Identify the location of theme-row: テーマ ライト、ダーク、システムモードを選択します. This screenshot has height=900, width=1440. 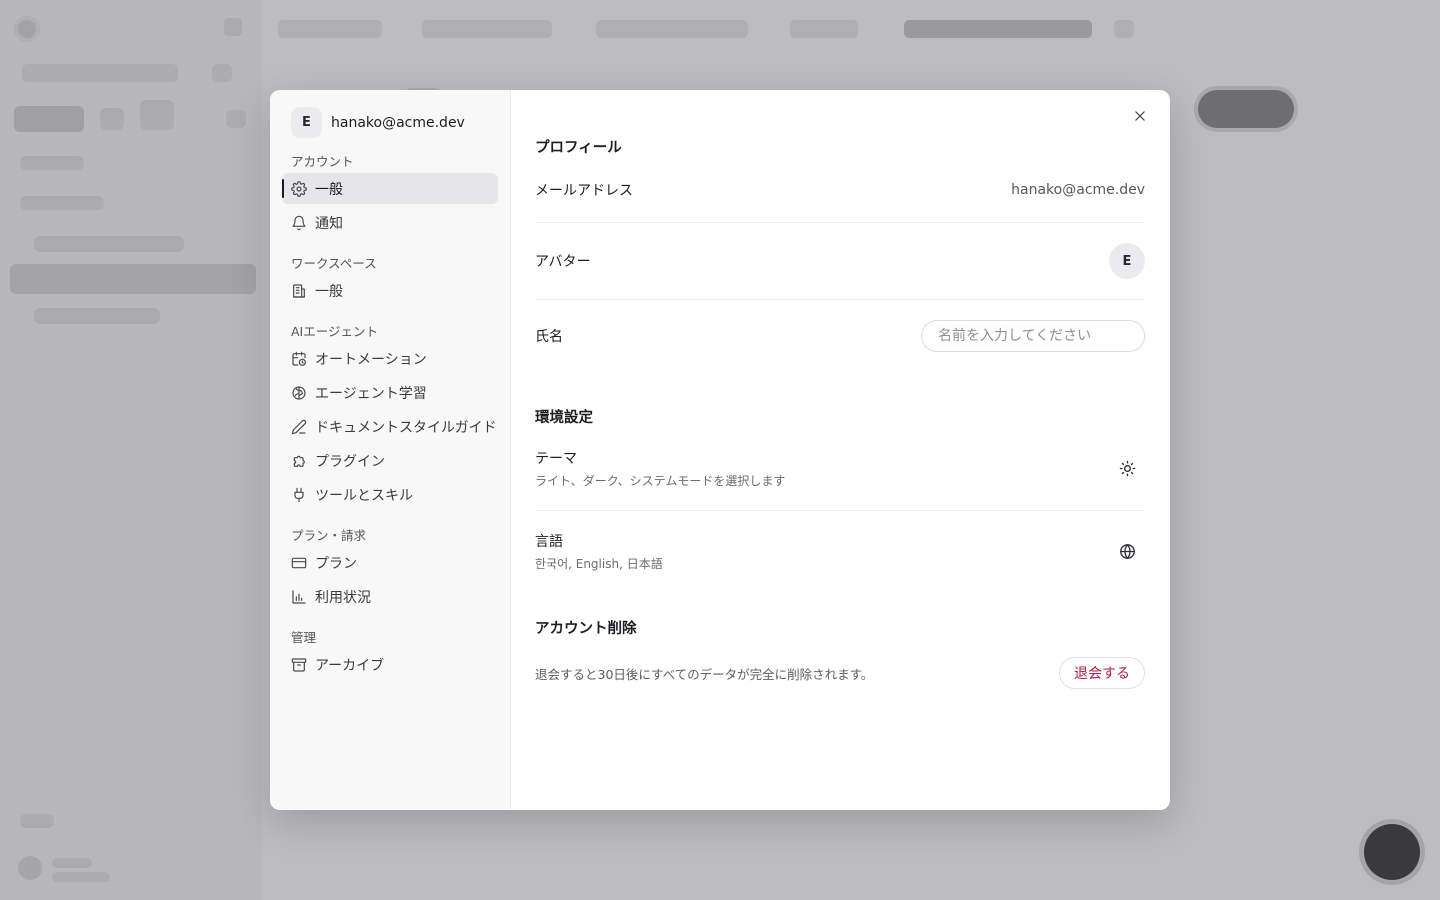
(840, 469).